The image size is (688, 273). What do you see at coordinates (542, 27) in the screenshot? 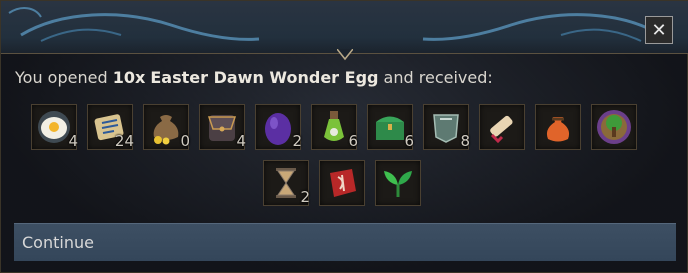
I see `header-ornament-right-icon` at bounding box center [542, 27].